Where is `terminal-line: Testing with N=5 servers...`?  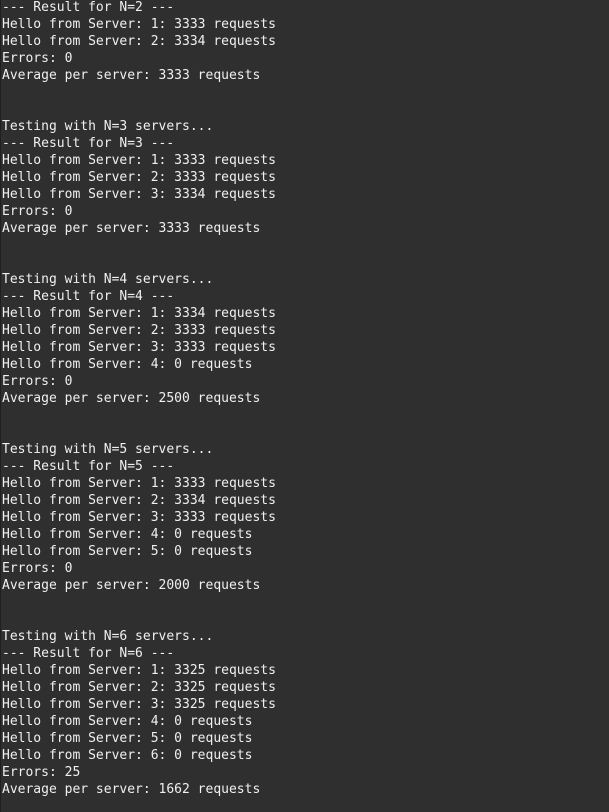 terminal-line: Testing with N=5 servers... is located at coordinates (108, 449).